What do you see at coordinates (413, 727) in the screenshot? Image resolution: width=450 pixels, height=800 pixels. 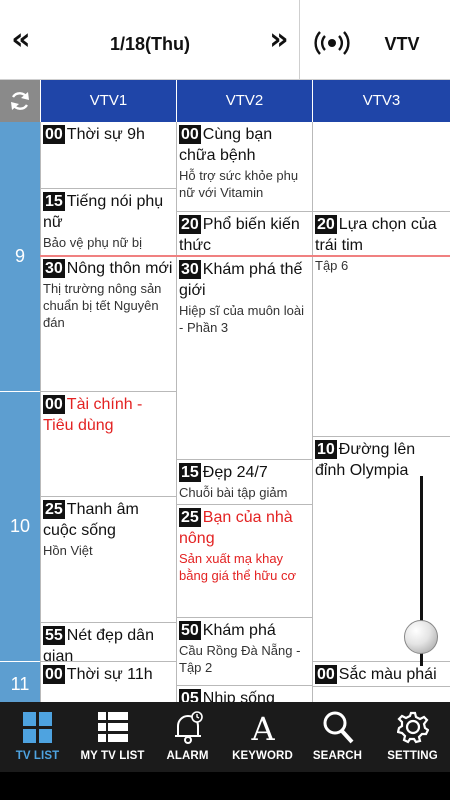 I see `gear-icon` at bounding box center [413, 727].